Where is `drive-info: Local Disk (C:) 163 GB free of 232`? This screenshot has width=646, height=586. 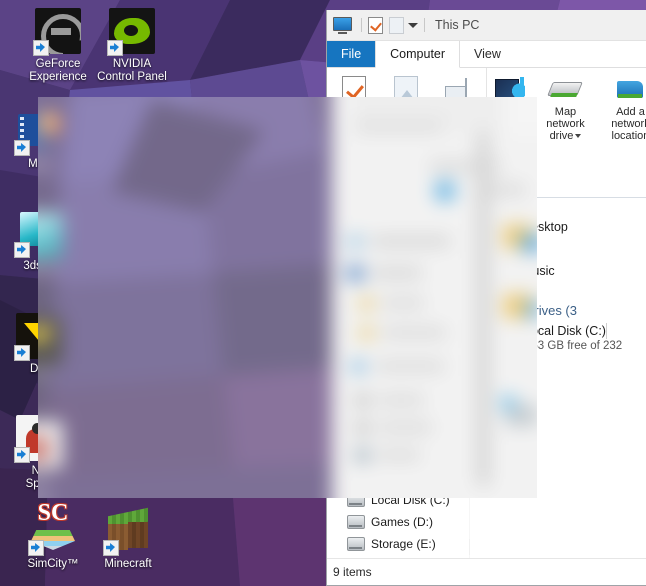
drive-info: Local Disk (C:) 163 GB free of 232 is located at coordinates (585, 338).